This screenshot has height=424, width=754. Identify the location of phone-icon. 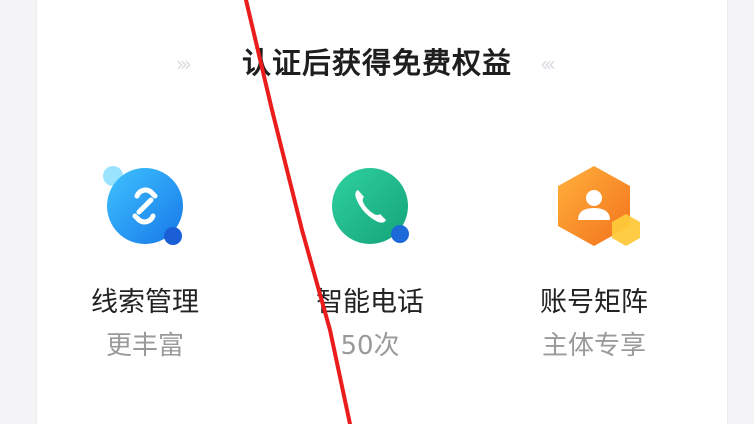
(370, 208).